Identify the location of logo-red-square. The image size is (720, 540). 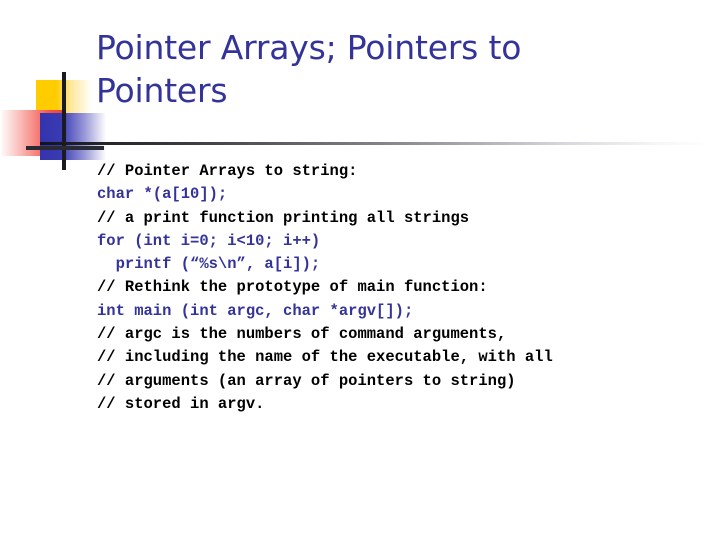
(31, 133).